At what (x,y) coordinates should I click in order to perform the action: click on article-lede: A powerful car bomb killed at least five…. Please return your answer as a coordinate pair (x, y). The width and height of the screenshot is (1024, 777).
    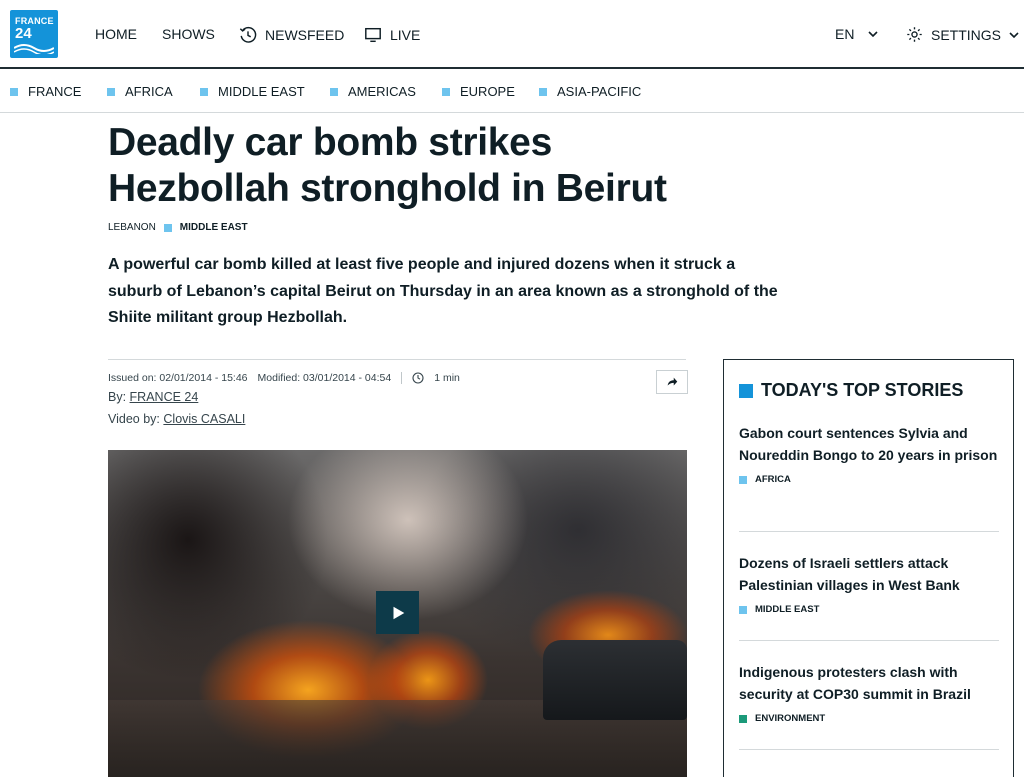
    Looking at the image, I should click on (443, 291).